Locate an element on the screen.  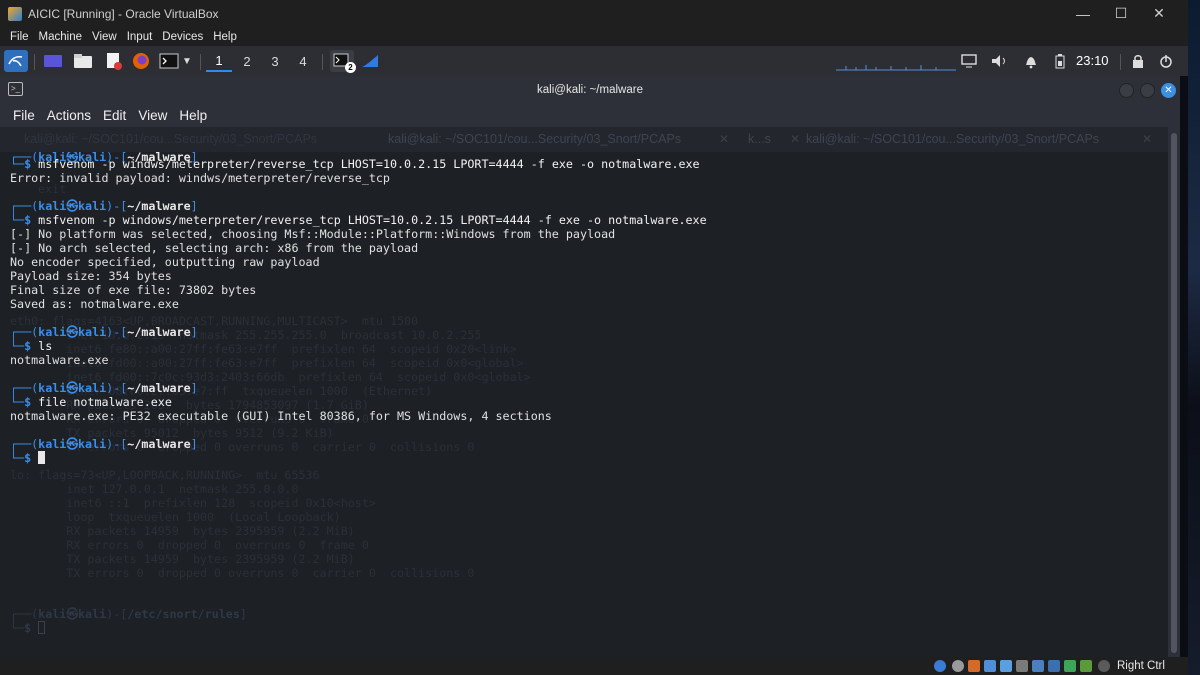
command-line: └─$ file notmalware.exe is located at coordinates (91, 402).